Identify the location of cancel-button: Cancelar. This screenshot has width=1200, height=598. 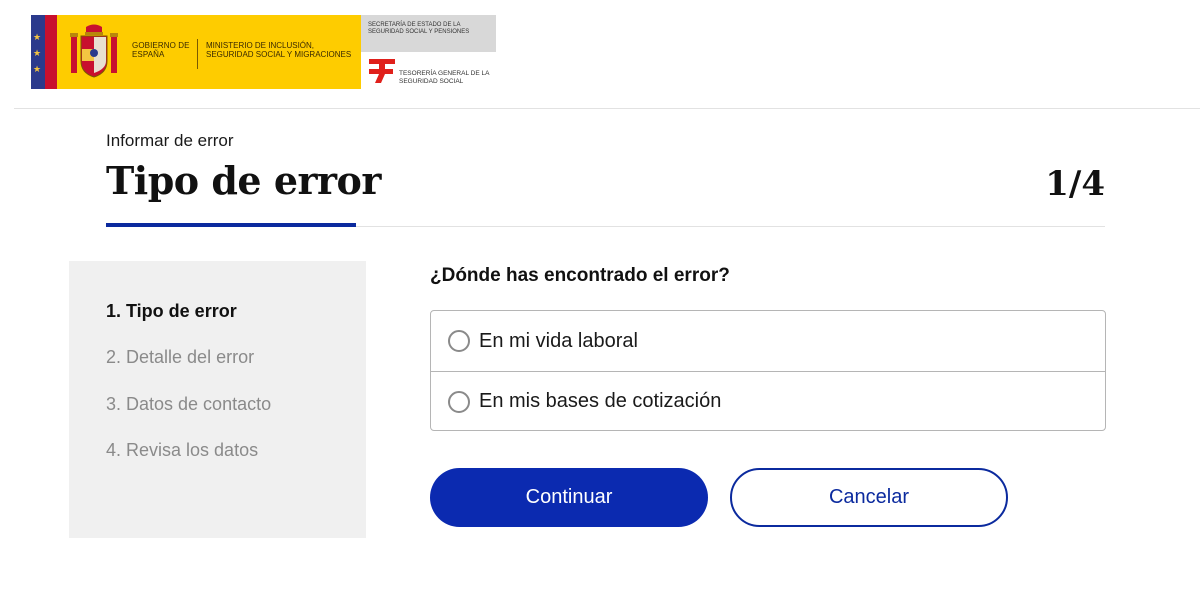
(869, 497).